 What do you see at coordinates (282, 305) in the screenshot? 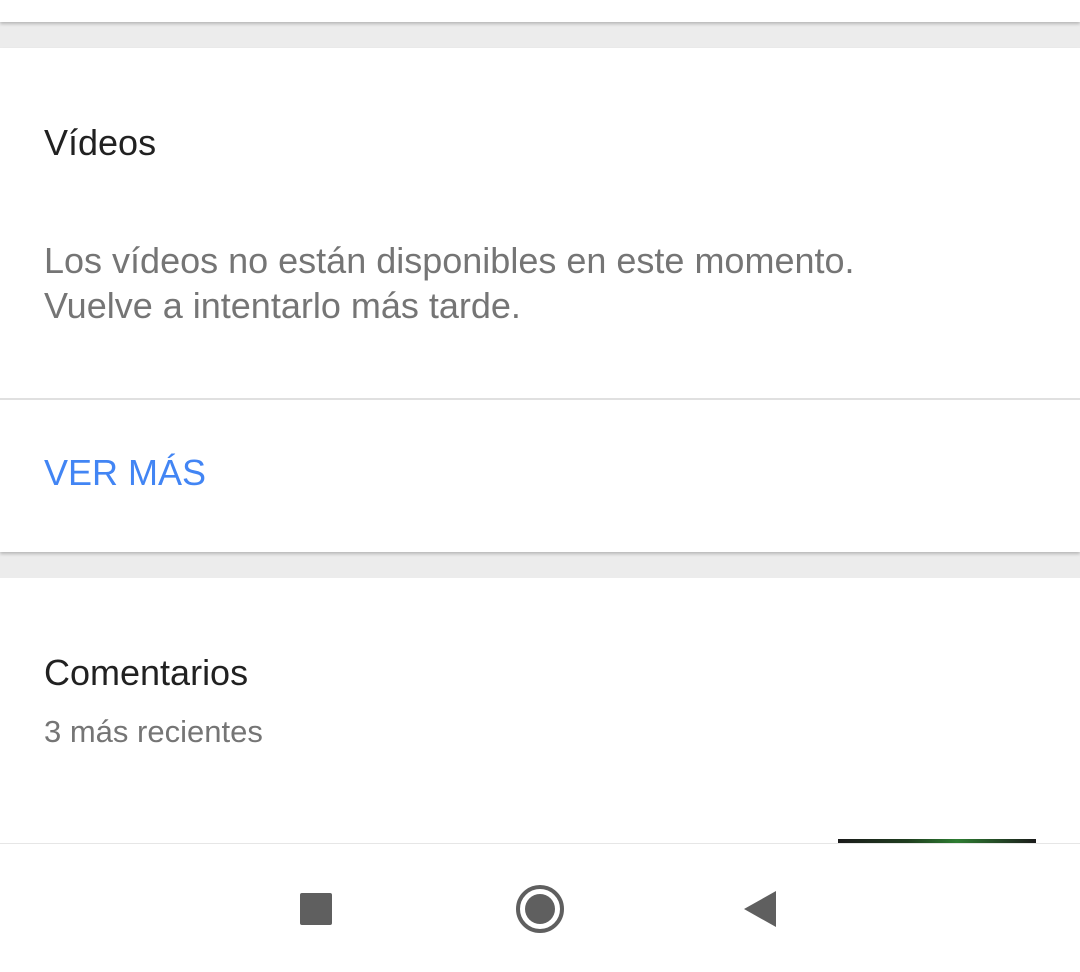
I see `message-line-2: Vuelve a intentarlo más tarde.` at bounding box center [282, 305].